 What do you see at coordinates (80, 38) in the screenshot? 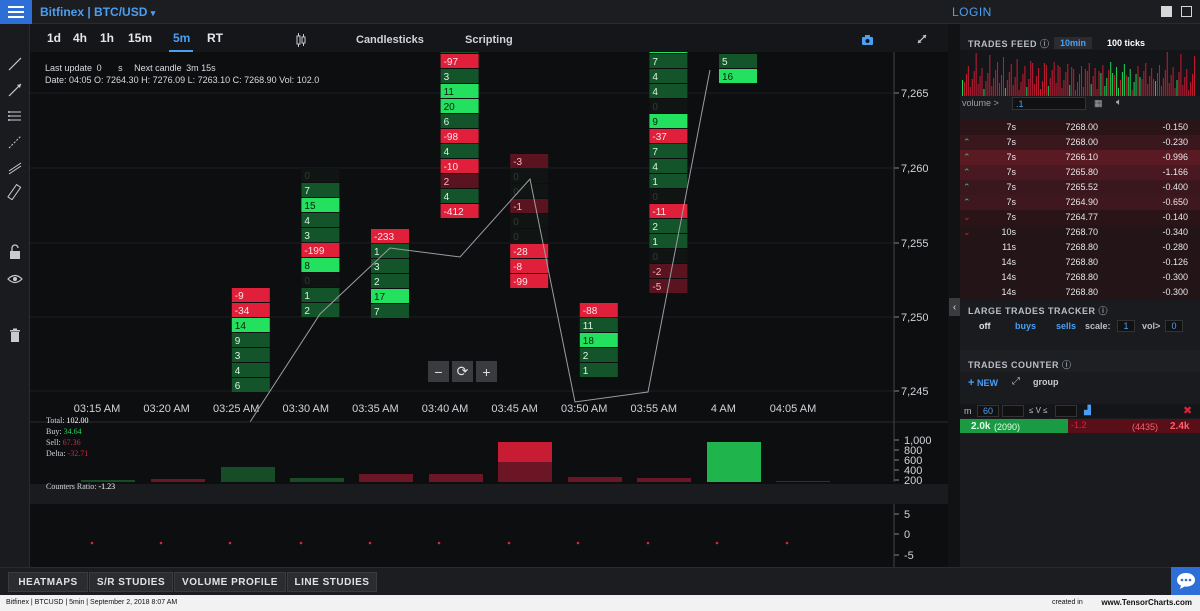
I see `timeframe-4h: 4h` at bounding box center [80, 38].